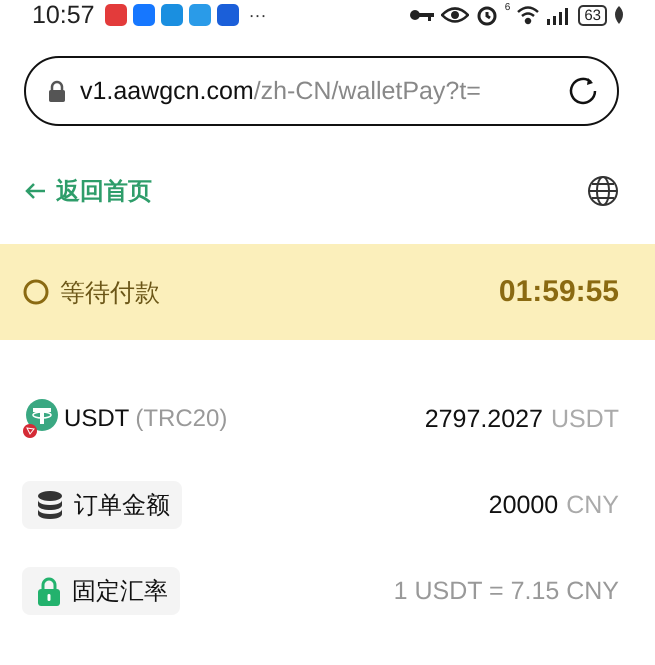 The image size is (655, 665). I want to click on exchange-rate-chip: 固定汇率, so click(101, 591).